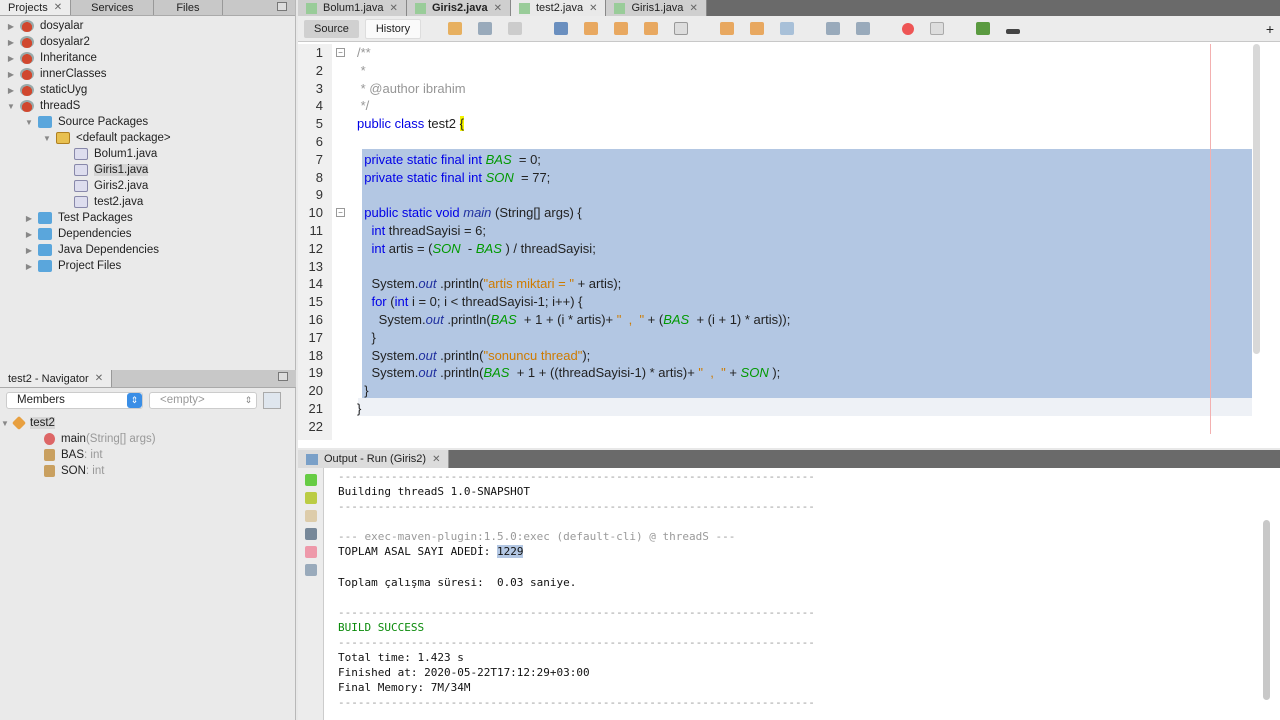 This screenshot has height=720, width=1280. What do you see at coordinates (656, 8) in the screenshot?
I see `editor-tab: Giris1.java ✕` at bounding box center [656, 8].